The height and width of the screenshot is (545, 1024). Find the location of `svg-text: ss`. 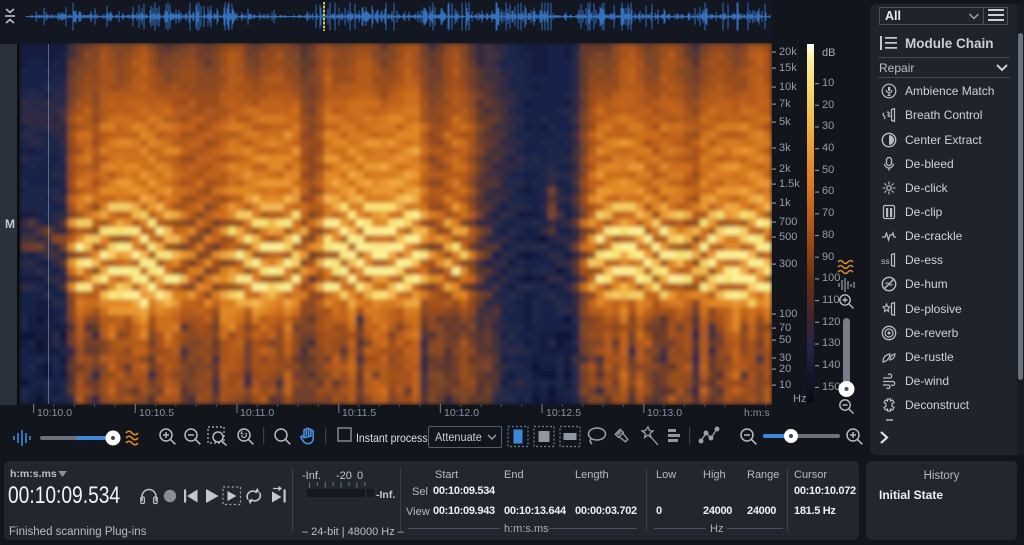

svg-text: ss is located at coordinates (885, 261).